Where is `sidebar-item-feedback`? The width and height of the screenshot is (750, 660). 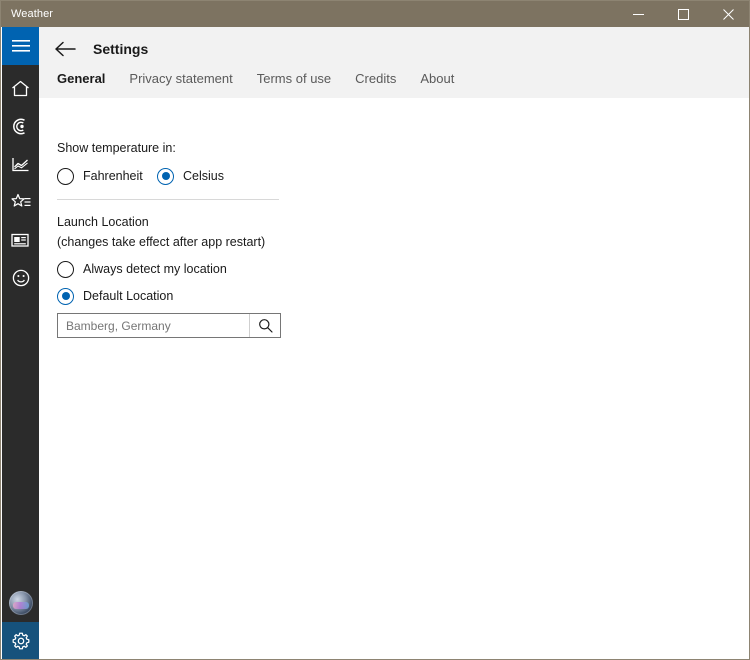
sidebar-item-feedback is located at coordinates (20, 278).